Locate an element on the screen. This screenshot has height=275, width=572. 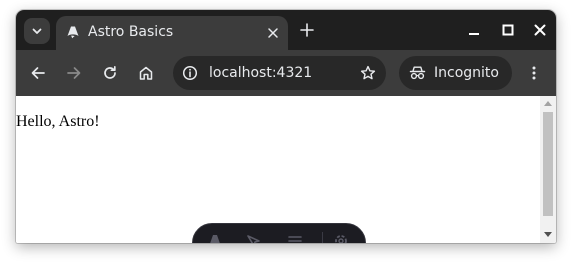
incognito-indicator: Incognito is located at coordinates (455, 73).